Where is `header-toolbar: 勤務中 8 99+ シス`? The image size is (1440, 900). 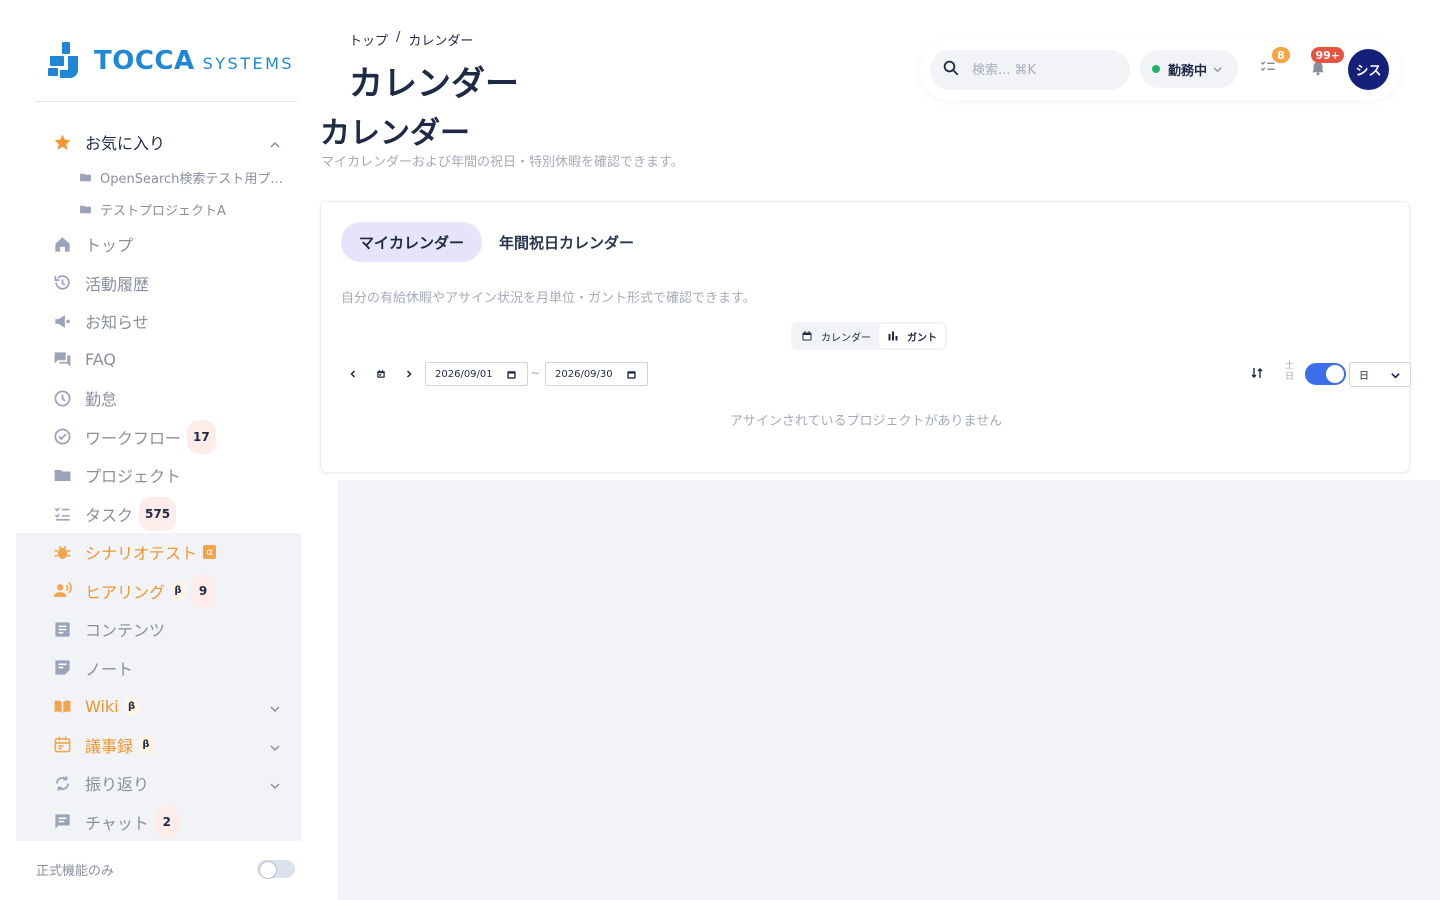
header-toolbar: 勤務中 8 99+ シス is located at coordinates (1160, 70).